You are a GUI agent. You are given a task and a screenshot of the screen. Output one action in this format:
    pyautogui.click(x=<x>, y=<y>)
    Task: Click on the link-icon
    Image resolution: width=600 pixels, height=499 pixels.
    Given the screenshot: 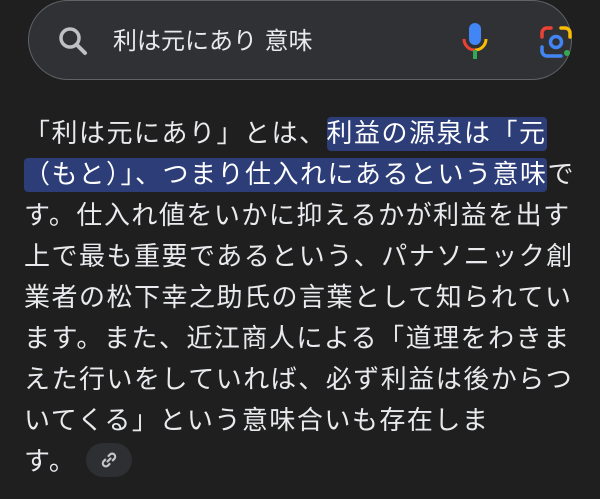 What is the action you would take?
    pyautogui.click(x=109, y=459)
    